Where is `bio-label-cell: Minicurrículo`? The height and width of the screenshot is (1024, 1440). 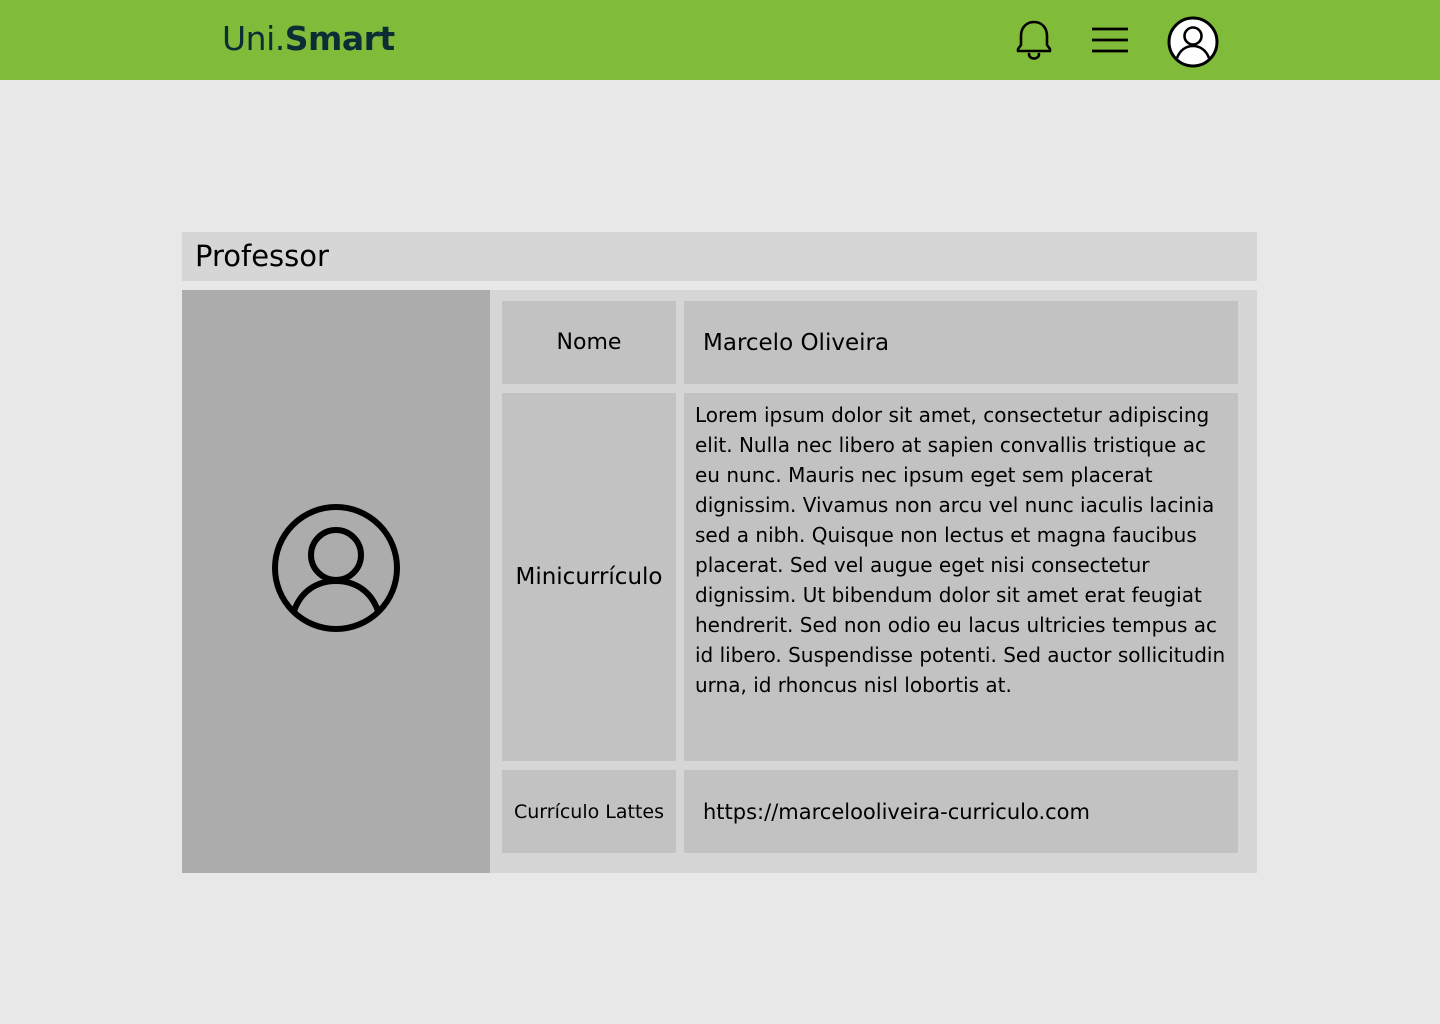
bio-label-cell: Minicurrículo is located at coordinates (589, 577).